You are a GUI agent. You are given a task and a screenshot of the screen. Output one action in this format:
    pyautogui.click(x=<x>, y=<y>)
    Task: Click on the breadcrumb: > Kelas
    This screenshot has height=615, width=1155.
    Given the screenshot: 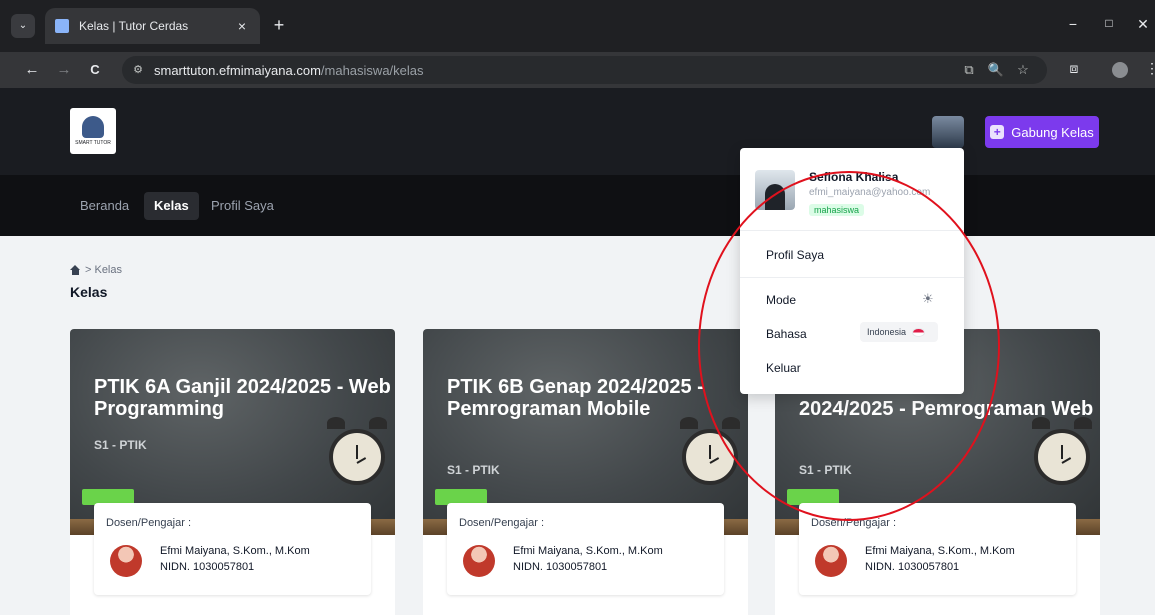 What is the action you would take?
    pyautogui.click(x=96, y=270)
    